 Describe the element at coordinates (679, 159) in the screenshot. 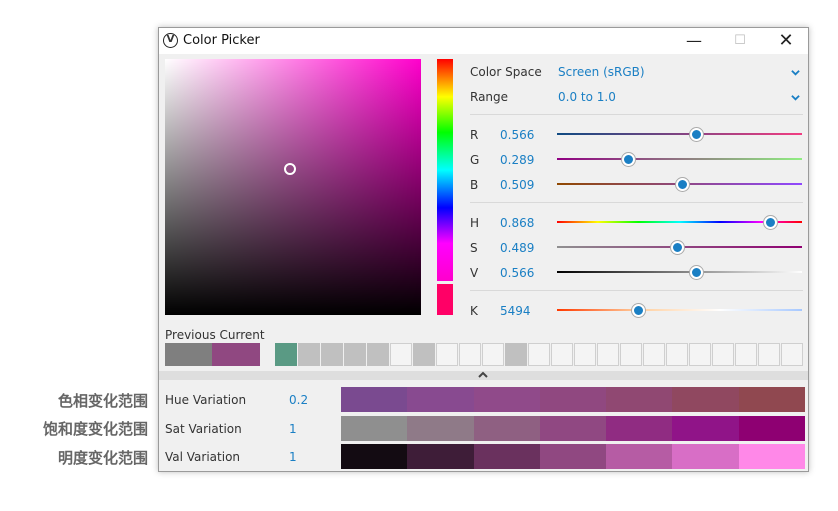

I see `channel-g-slider` at that location.